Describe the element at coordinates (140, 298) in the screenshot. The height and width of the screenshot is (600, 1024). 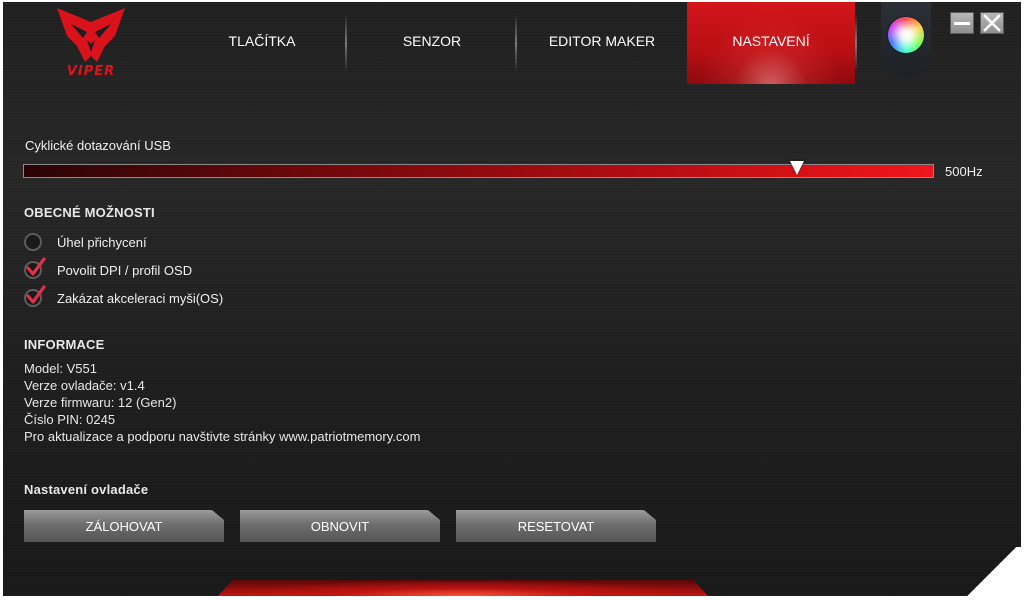
I see `option-label: Zakázat akceleraci myši(OS)` at that location.